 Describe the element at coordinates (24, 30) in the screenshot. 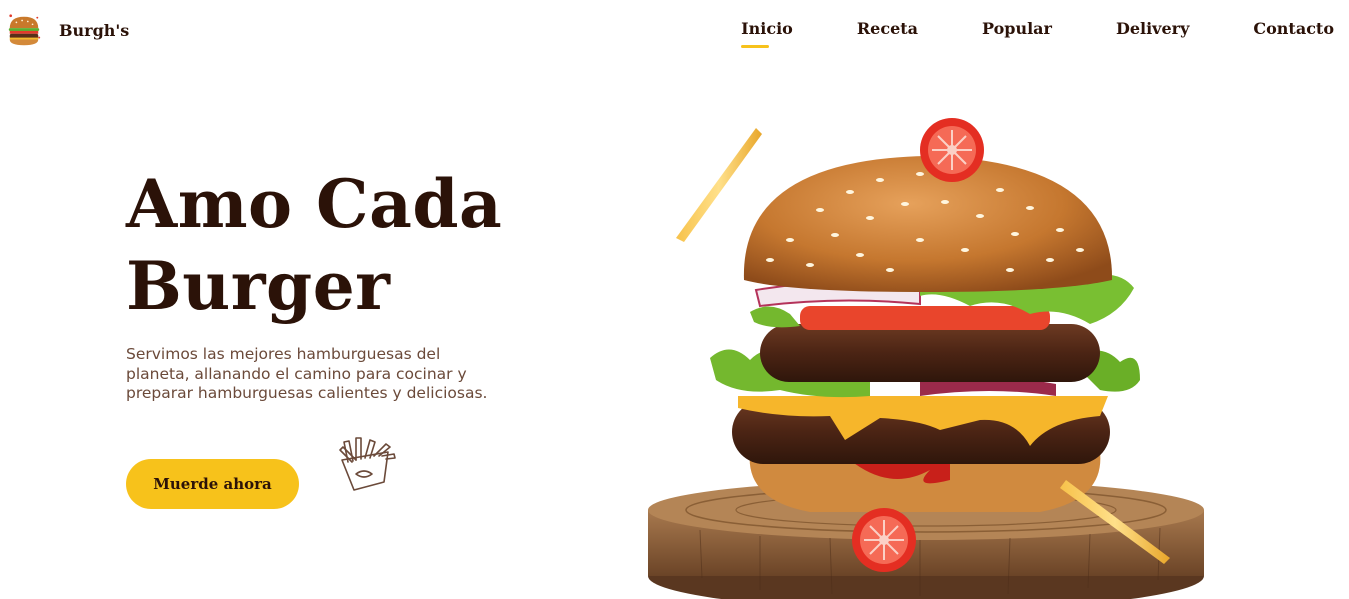

I see `burger-icon` at that location.